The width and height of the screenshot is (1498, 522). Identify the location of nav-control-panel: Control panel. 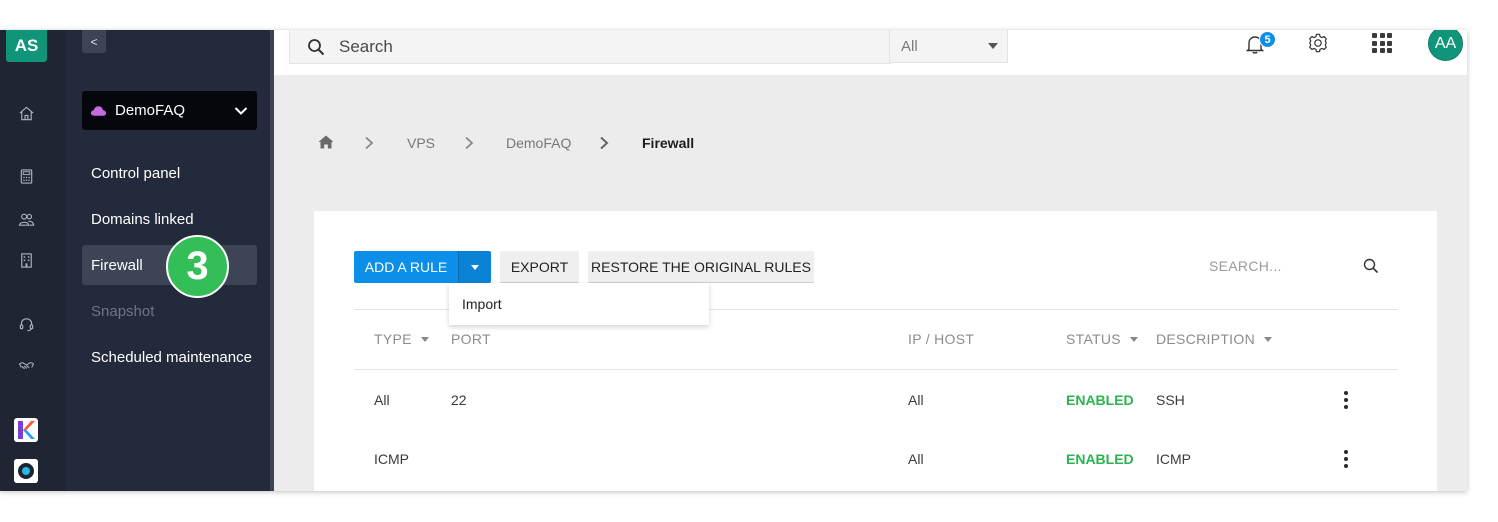
(169, 173).